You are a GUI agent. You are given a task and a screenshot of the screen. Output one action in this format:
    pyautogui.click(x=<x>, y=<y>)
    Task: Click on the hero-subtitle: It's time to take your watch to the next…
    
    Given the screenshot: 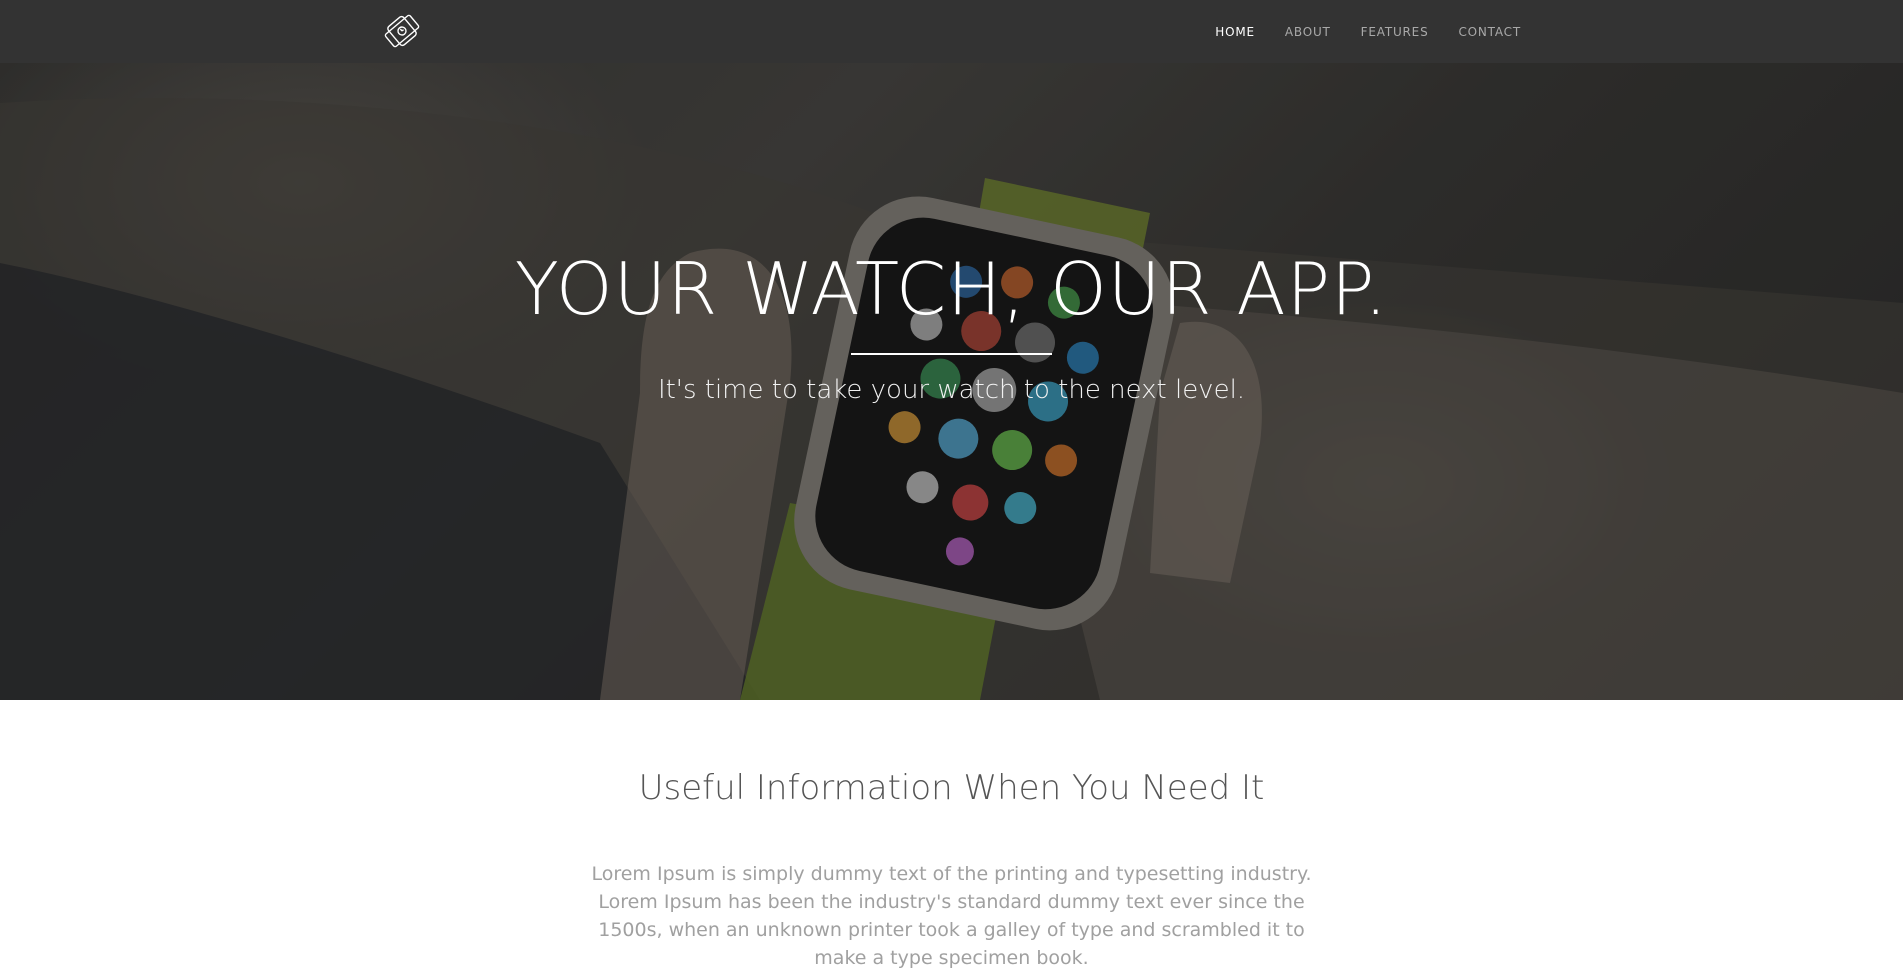 What is the action you would take?
    pyautogui.click(x=951, y=390)
    